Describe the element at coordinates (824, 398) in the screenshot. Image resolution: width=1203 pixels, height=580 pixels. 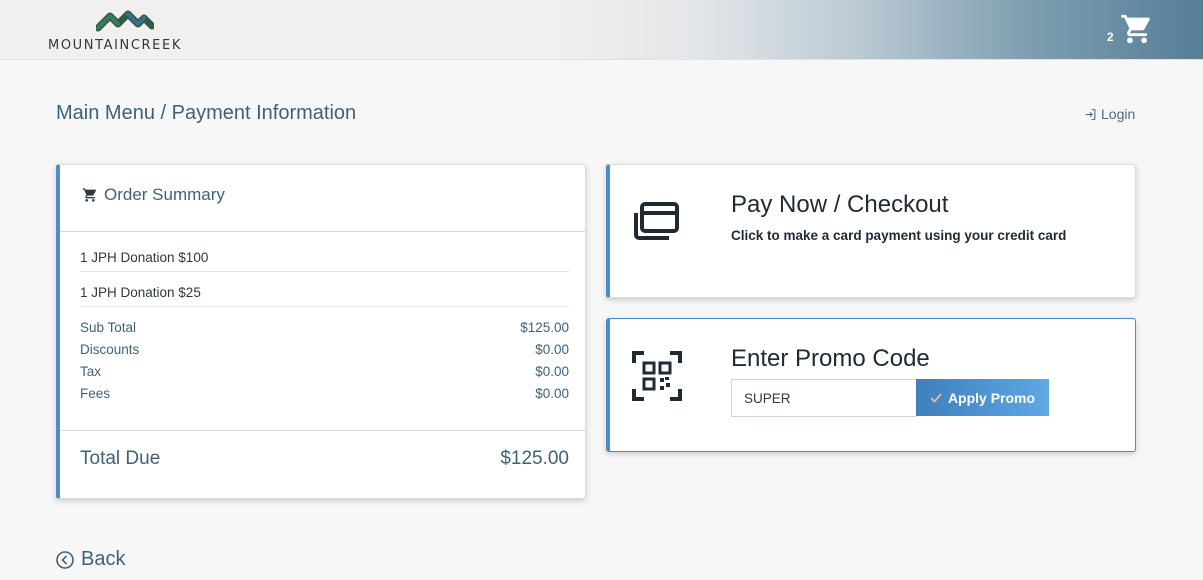
I see `promo-code-input` at that location.